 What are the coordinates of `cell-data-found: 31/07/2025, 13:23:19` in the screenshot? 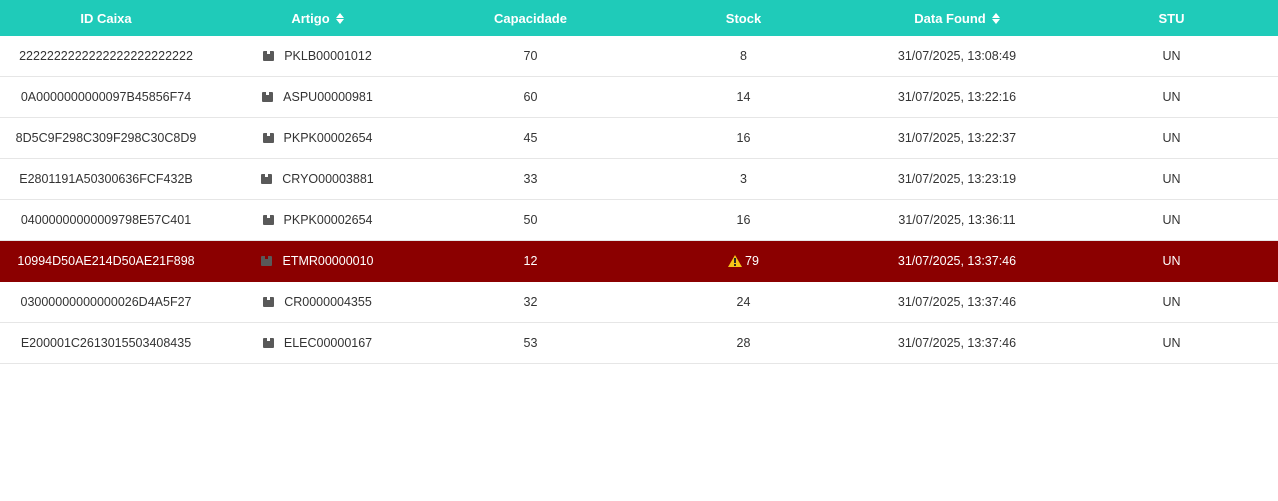 It's located at (957, 179).